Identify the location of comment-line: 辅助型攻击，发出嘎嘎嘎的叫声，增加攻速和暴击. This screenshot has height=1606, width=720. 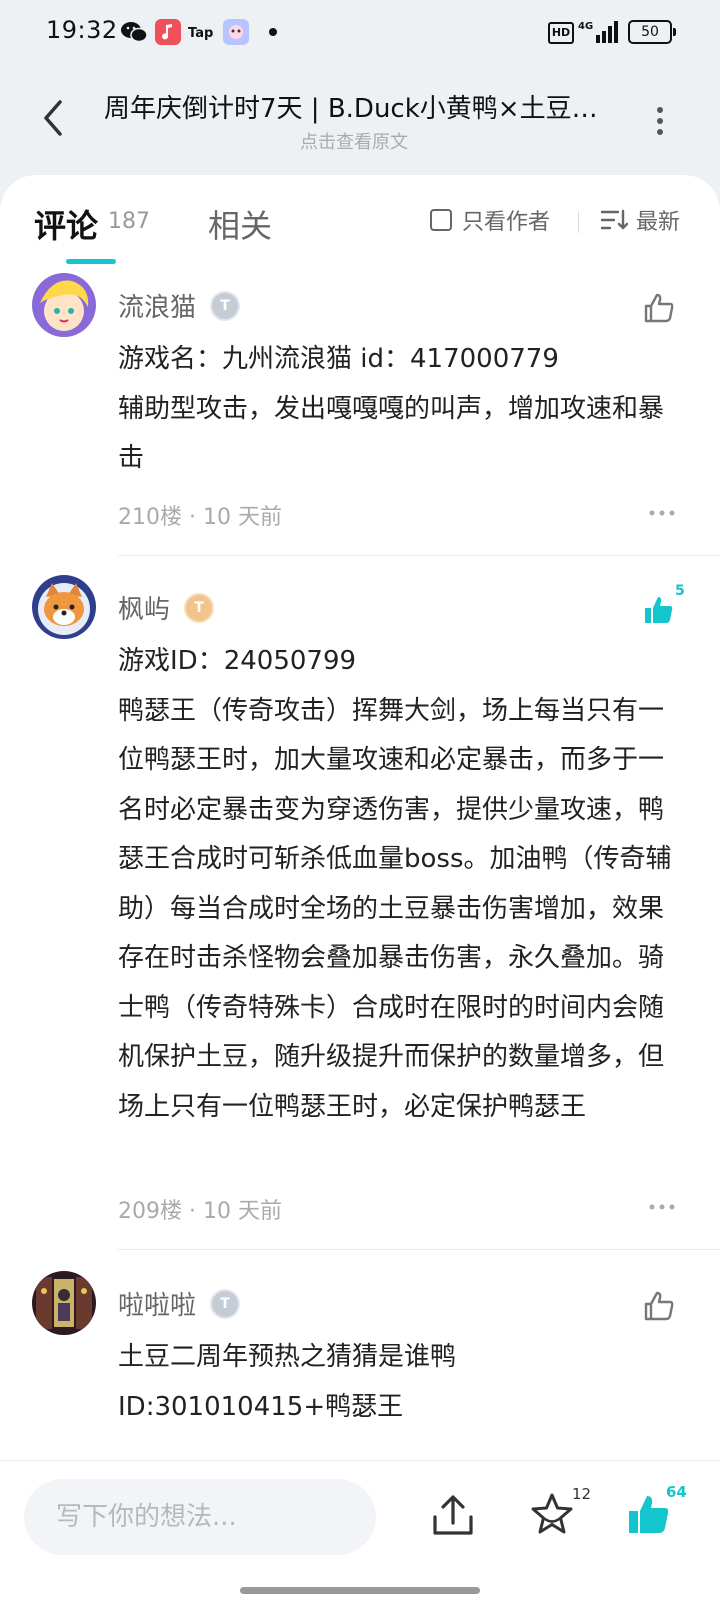
(391, 433).